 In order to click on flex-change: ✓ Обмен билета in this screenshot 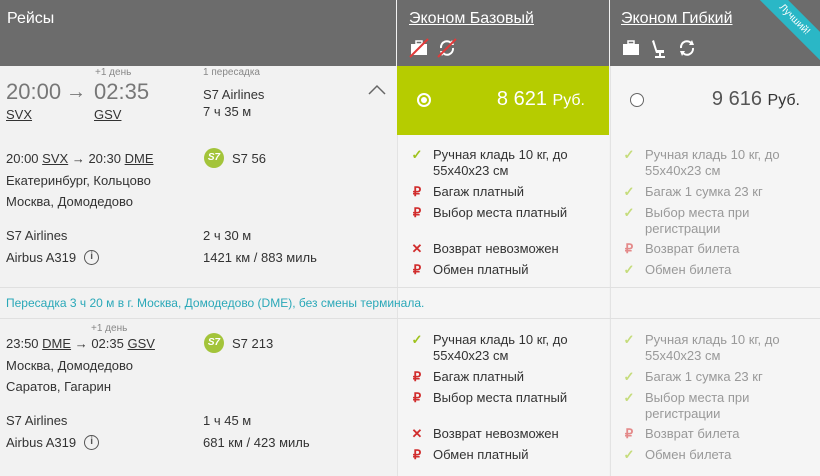, I will do `click(676, 270)`.